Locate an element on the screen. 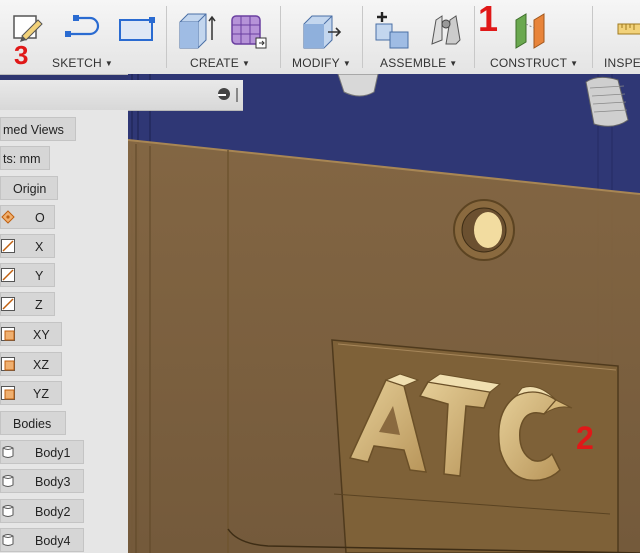 This screenshot has height=553, width=640. body1-node: Body1 is located at coordinates (42, 452).